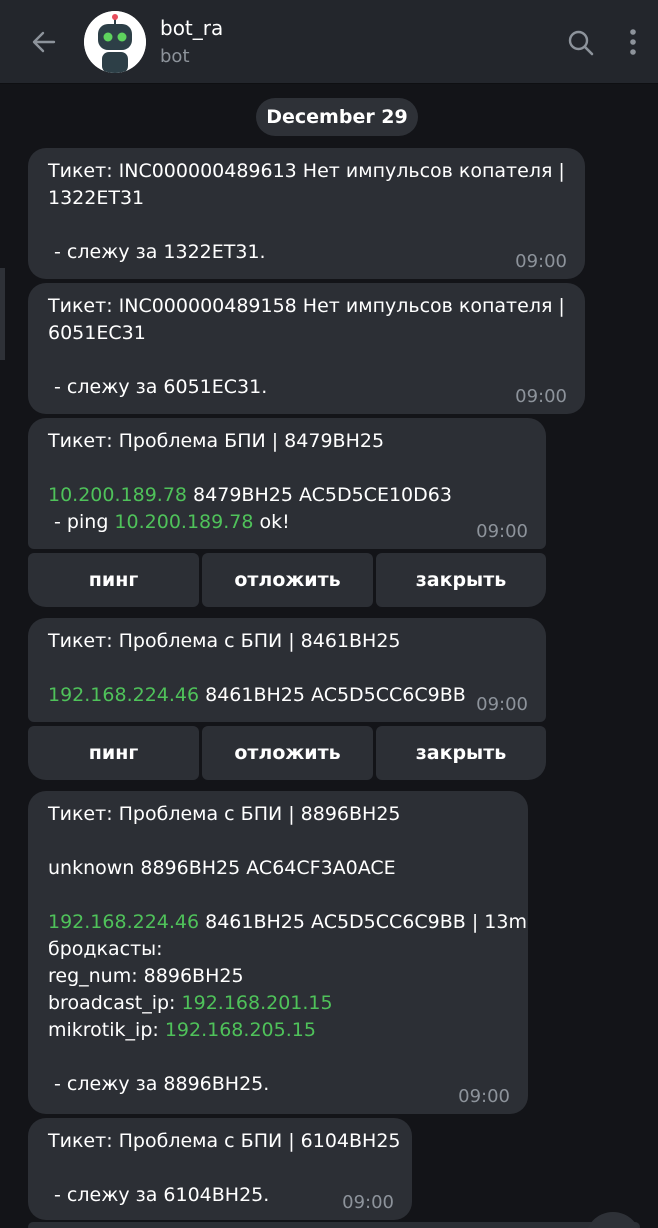 The width and height of the screenshot is (658, 1228). Describe the element at coordinates (329, 42) in the screenshot. I see `chat-header: bot_ra bot` at that location.